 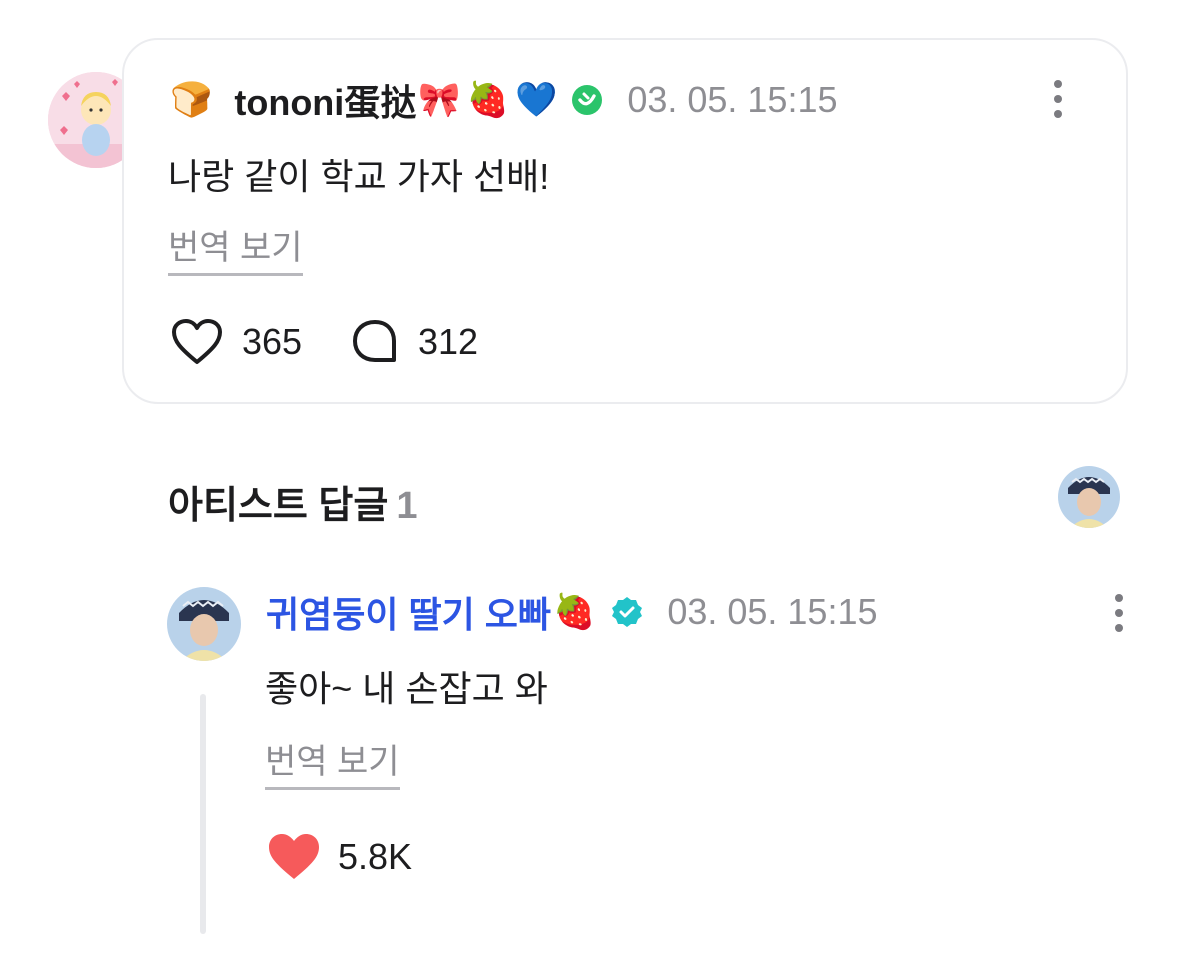 I want to click on comment-more-icon, so click(x=1058, y=99).